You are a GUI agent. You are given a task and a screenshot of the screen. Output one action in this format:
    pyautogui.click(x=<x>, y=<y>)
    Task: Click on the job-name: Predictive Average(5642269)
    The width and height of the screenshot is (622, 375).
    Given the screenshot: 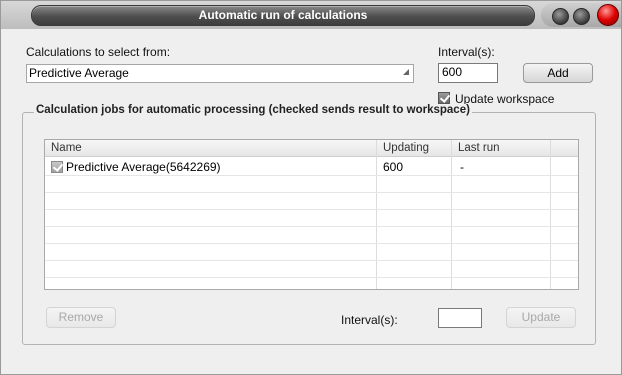 What is the action you would take?
    pyautogui.click(x=143, y=167)
    